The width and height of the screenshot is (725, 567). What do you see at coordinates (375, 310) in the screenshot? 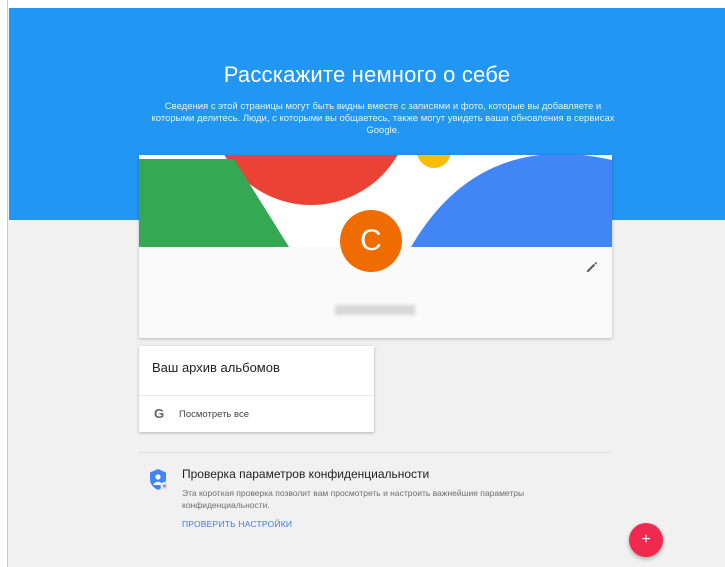
I see `profile-name-blurred` at bounding box center [375, 310].